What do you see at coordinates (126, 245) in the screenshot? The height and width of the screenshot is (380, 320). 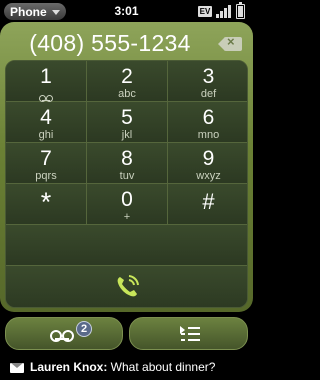 I see `keypad-spacer` at bounding box center [126, 245].